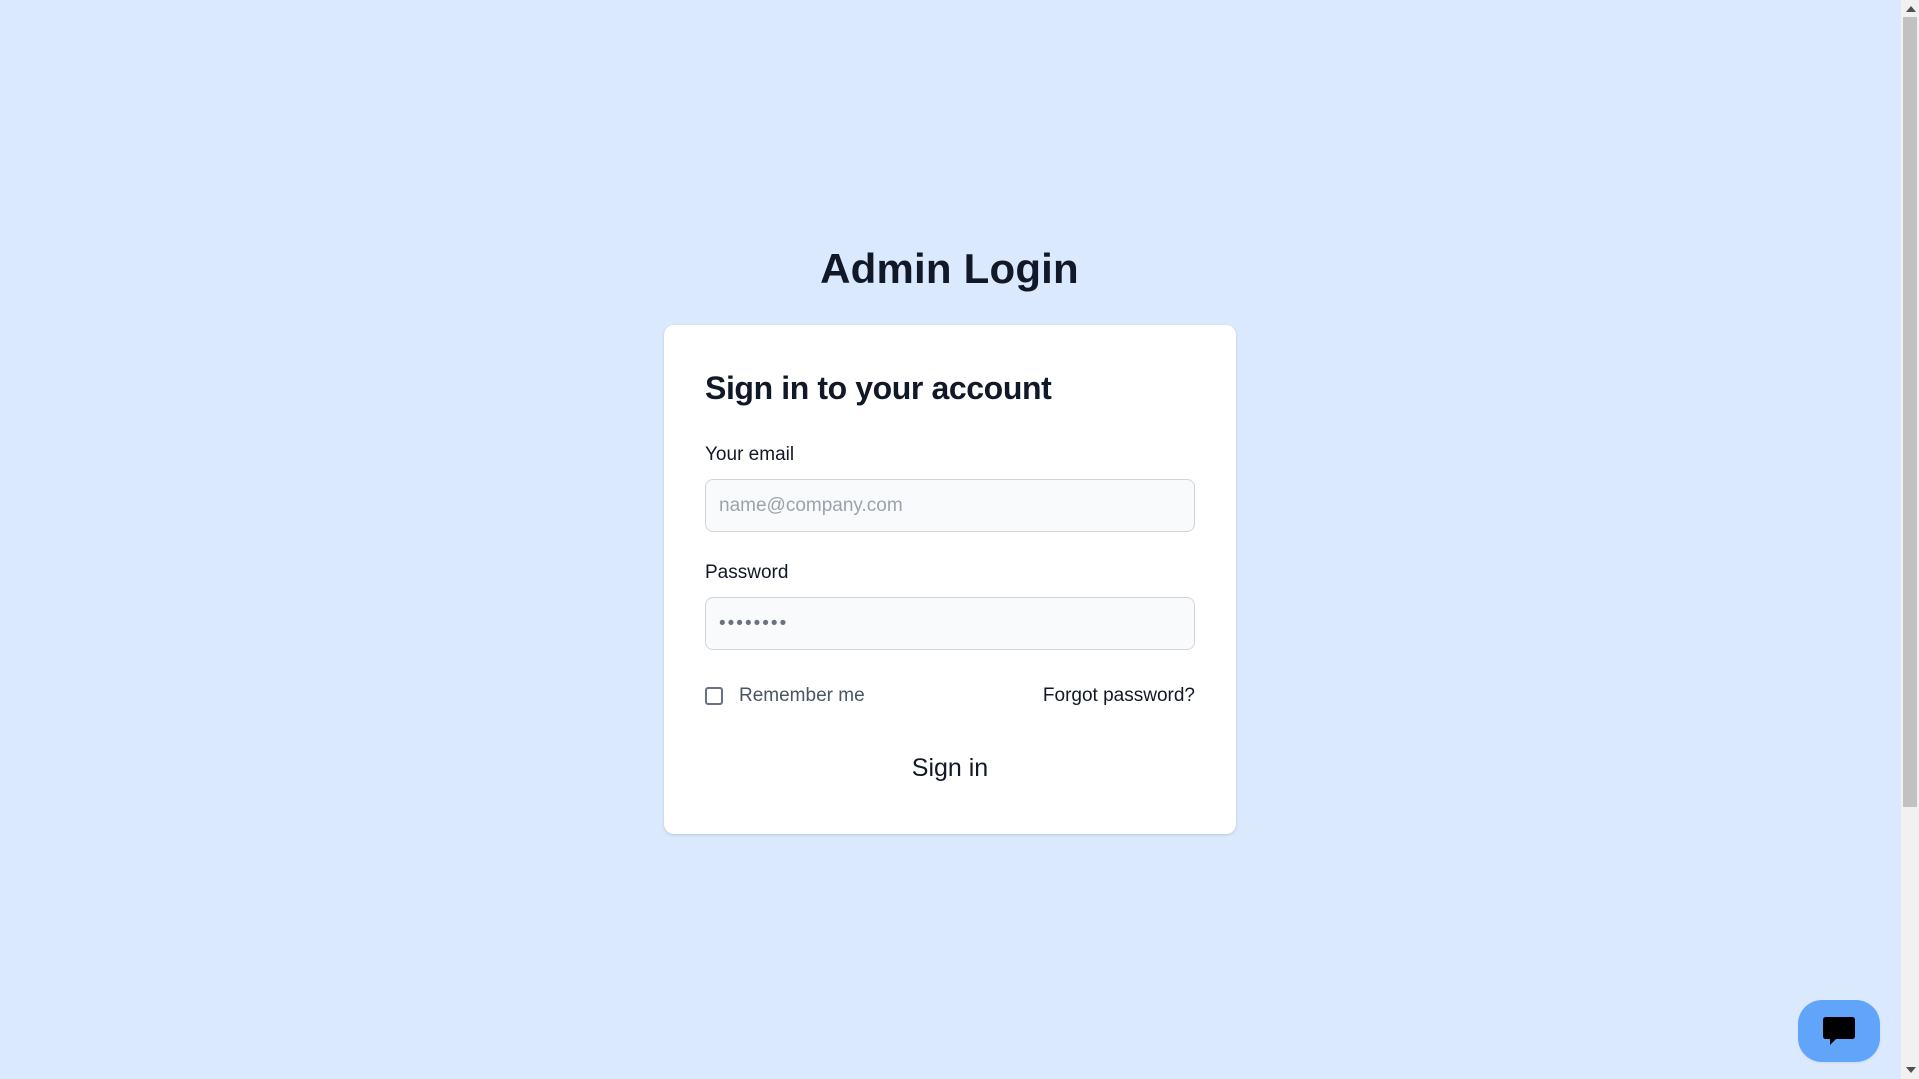 This screenshot has height=1079, width=1919. What do you see at coordinates (747, 572) in the screenshot?
I see `password-label: Password` at bounding box center [747, 572].